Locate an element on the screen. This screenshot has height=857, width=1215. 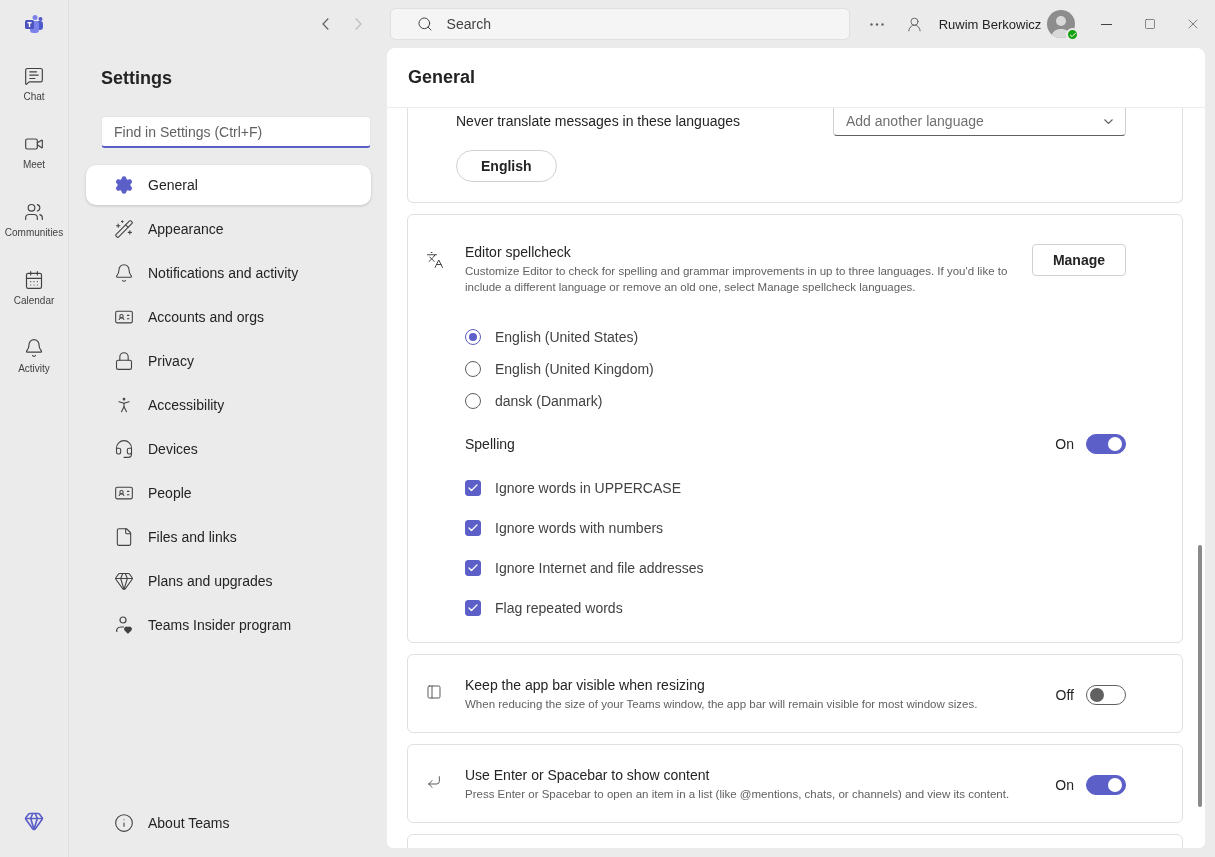
settings-nav-item: Devices is located at coordinates (228, 449).